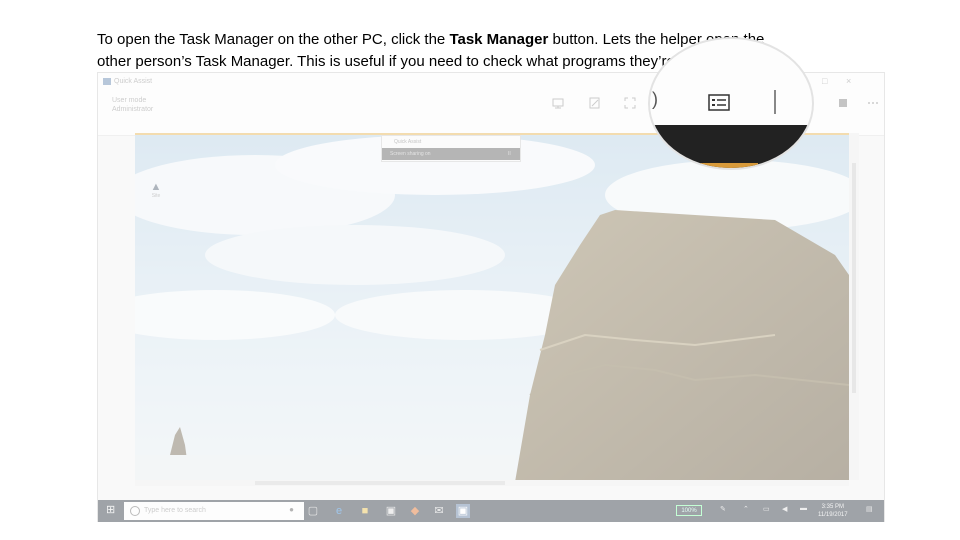 This screenshot has height=540, width=960. What do you see at coordinates (133, 81) in the screenshot?
I see `window-title: Quick Assist` at bounding box center [133, 81].